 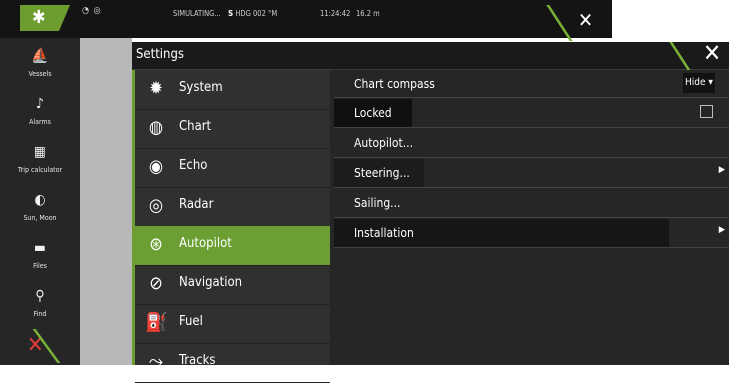 I want to click on depth-readout: 16.2 m, so click(x=368, y=13).